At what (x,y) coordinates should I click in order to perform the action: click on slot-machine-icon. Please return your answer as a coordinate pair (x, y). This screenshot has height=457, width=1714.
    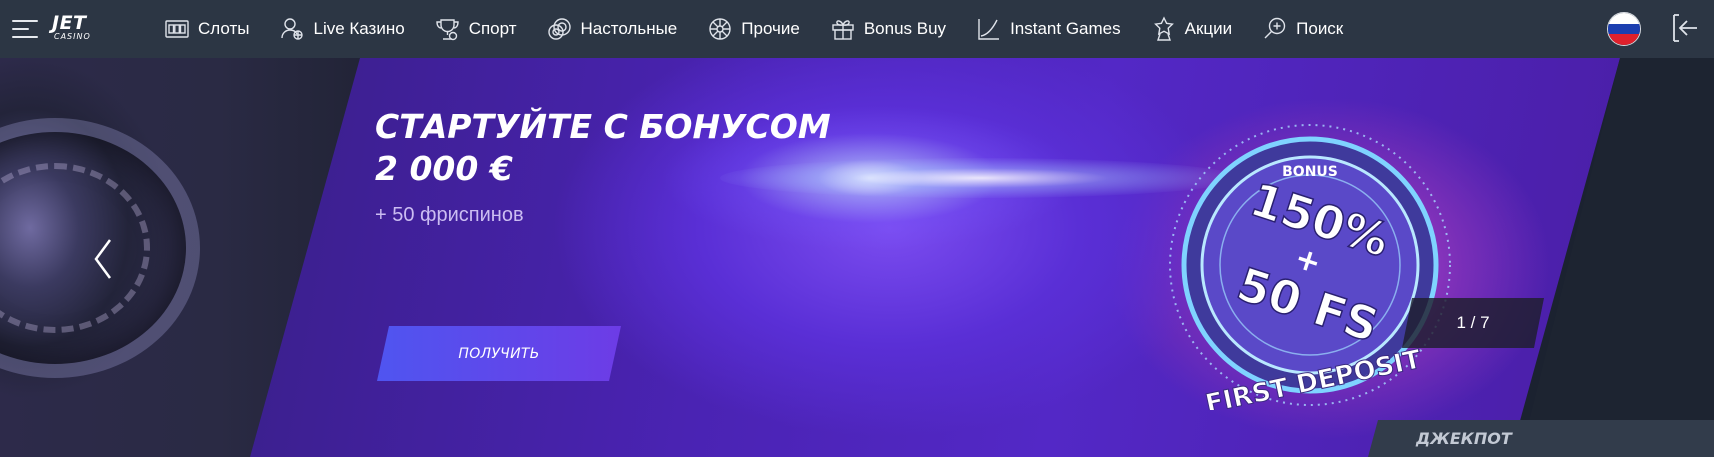
    Looking at the image, I should click on (177, 29).